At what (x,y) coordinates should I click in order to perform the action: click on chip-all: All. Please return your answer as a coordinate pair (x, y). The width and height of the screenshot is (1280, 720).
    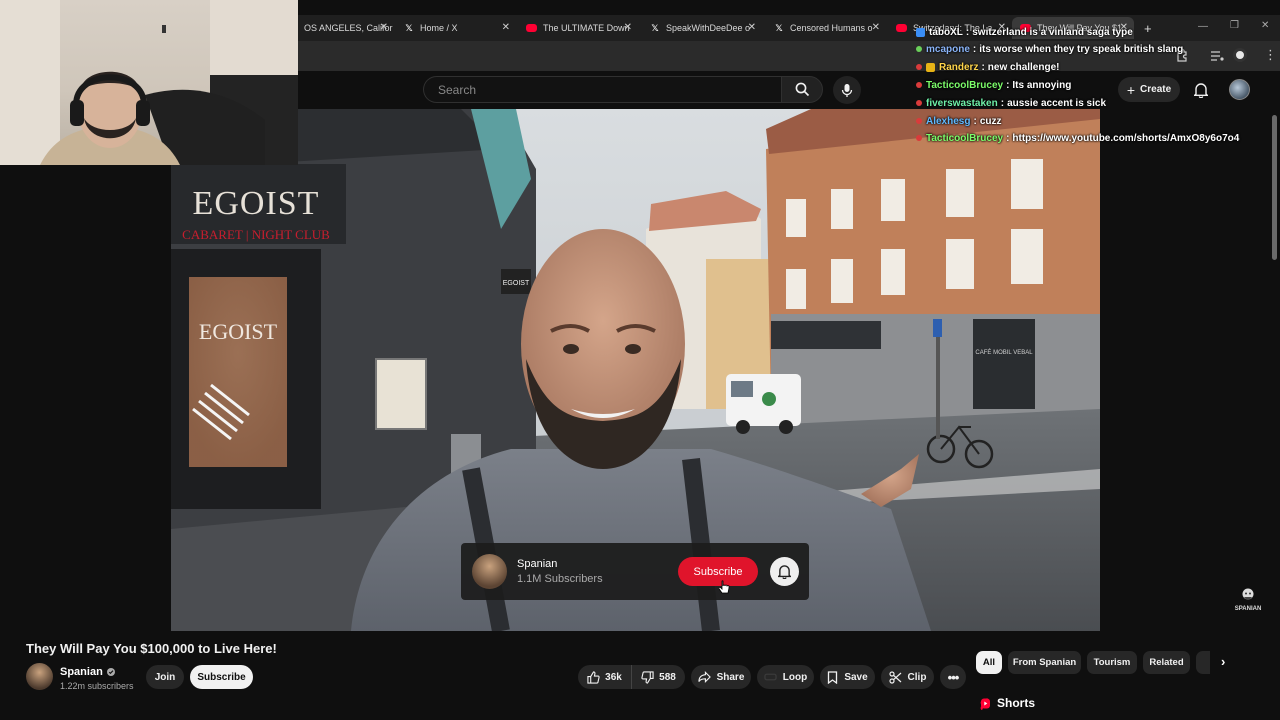
    Looking at the image, I should click on (989, 662).